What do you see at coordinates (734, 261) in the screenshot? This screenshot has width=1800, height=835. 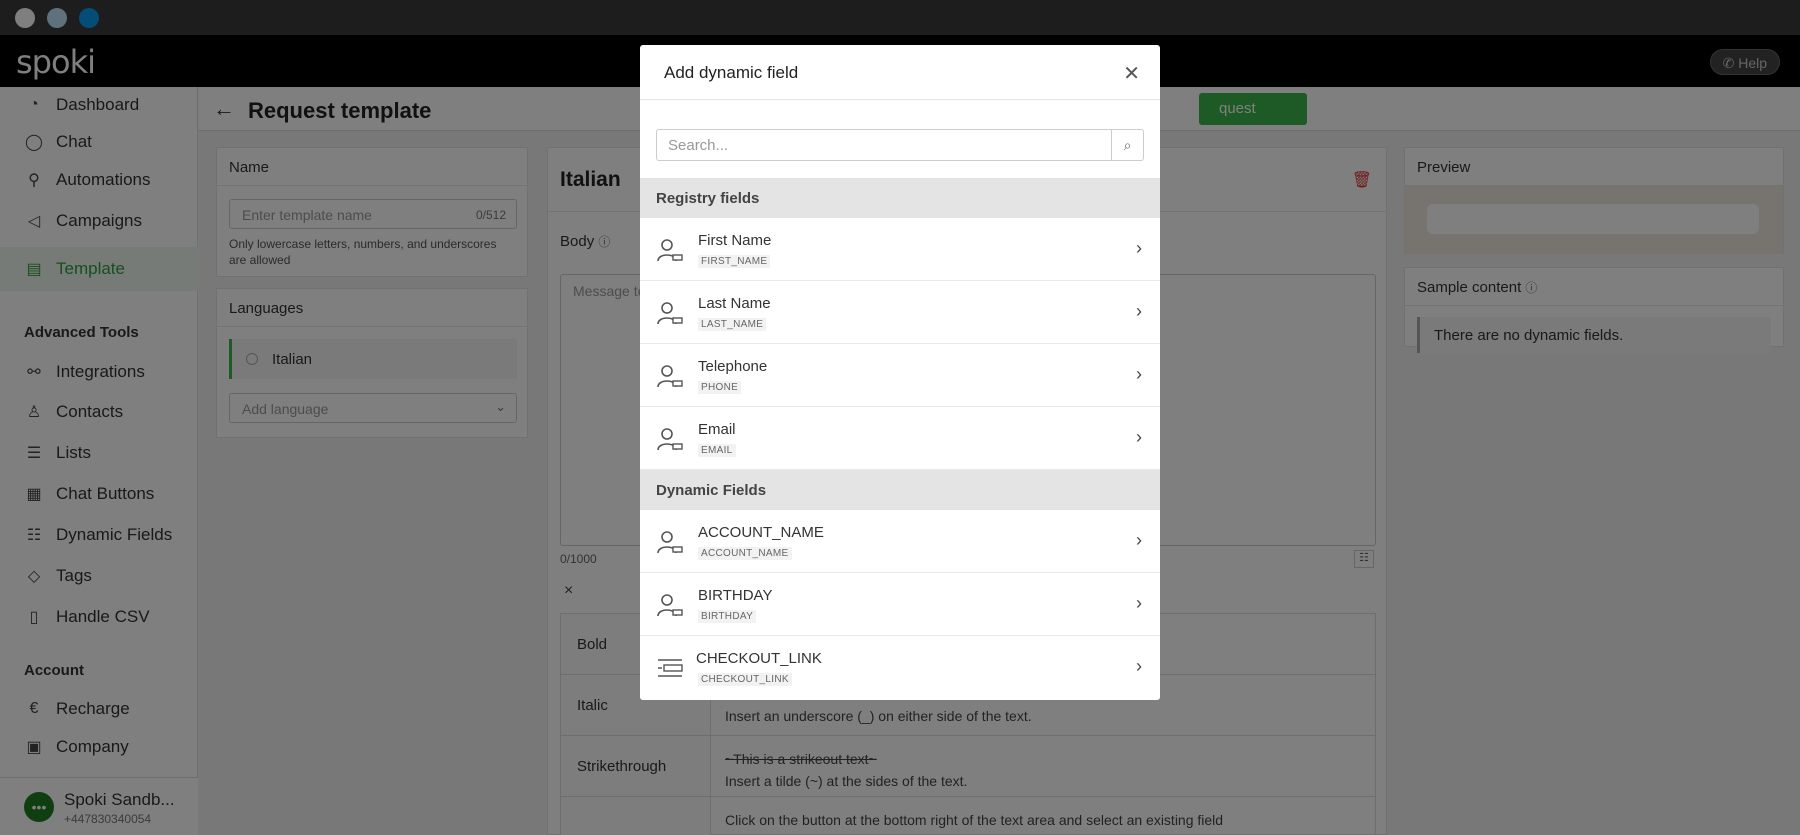 I see `field-key: FIRST_NAME` at bounding box center [734, 261].